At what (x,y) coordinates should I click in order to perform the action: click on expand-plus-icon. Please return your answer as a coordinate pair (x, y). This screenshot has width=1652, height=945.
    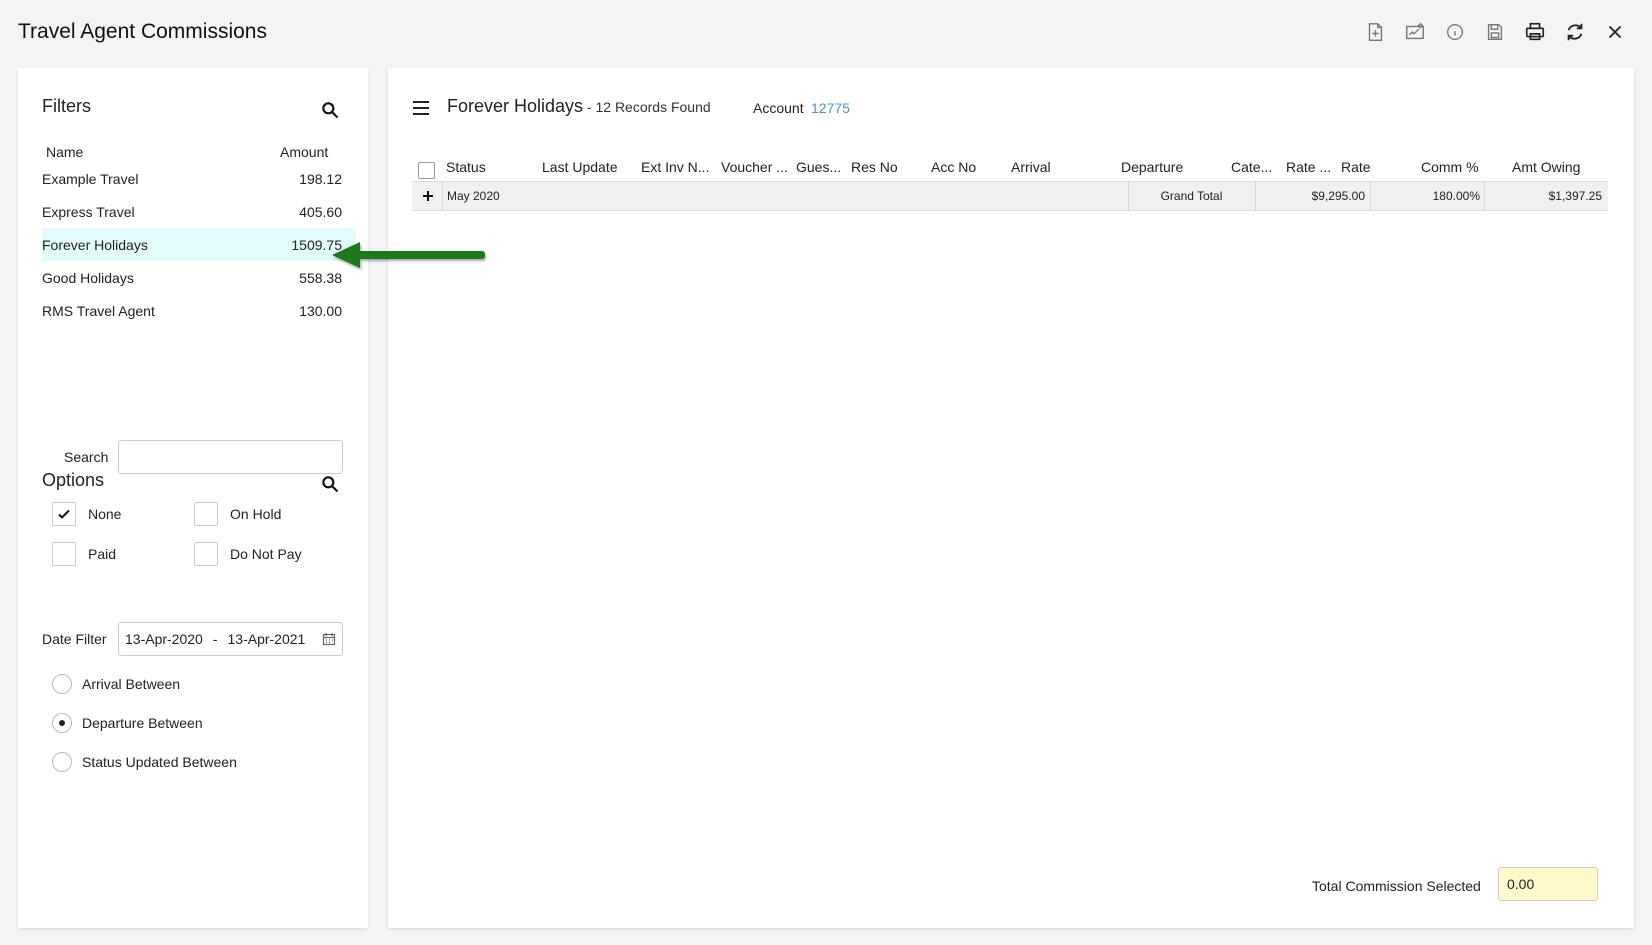
    Looking at the image, I should click on (428, 196).